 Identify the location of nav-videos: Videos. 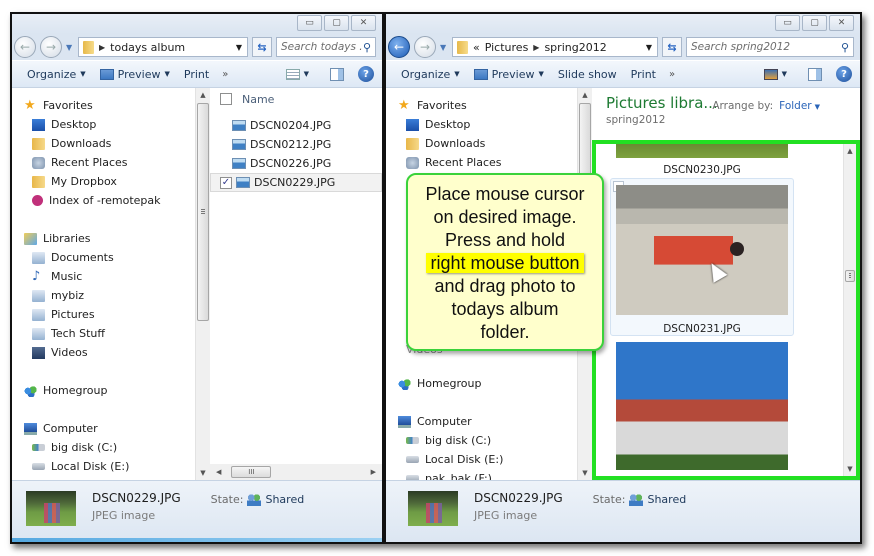
(111, 352).